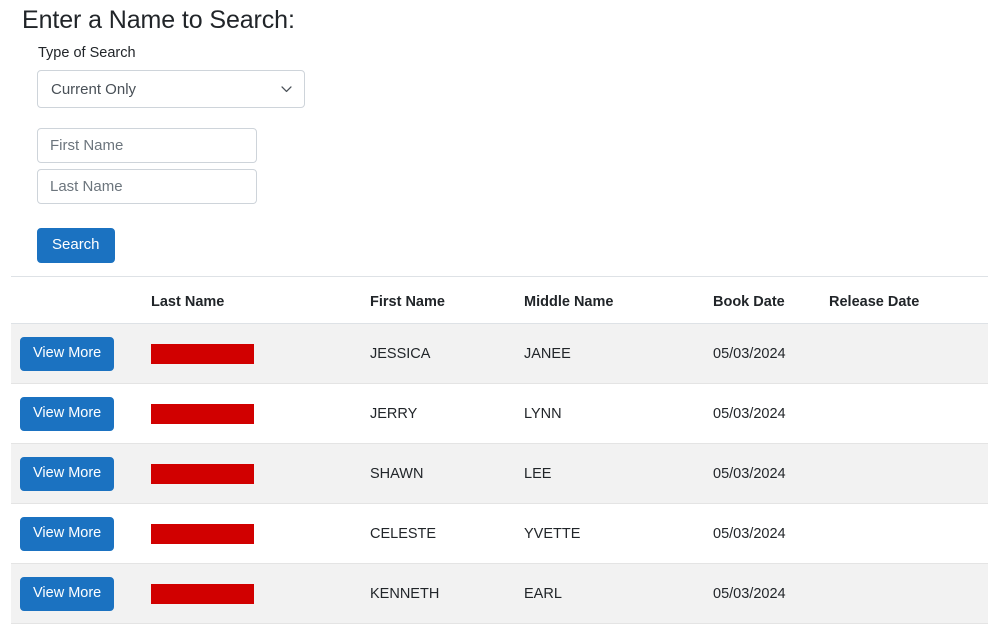  What do you see at coordinates (618, 300) in the screenshot?
I see `column-header-middle-name: Middle Name` at bounding box center [618, 300].